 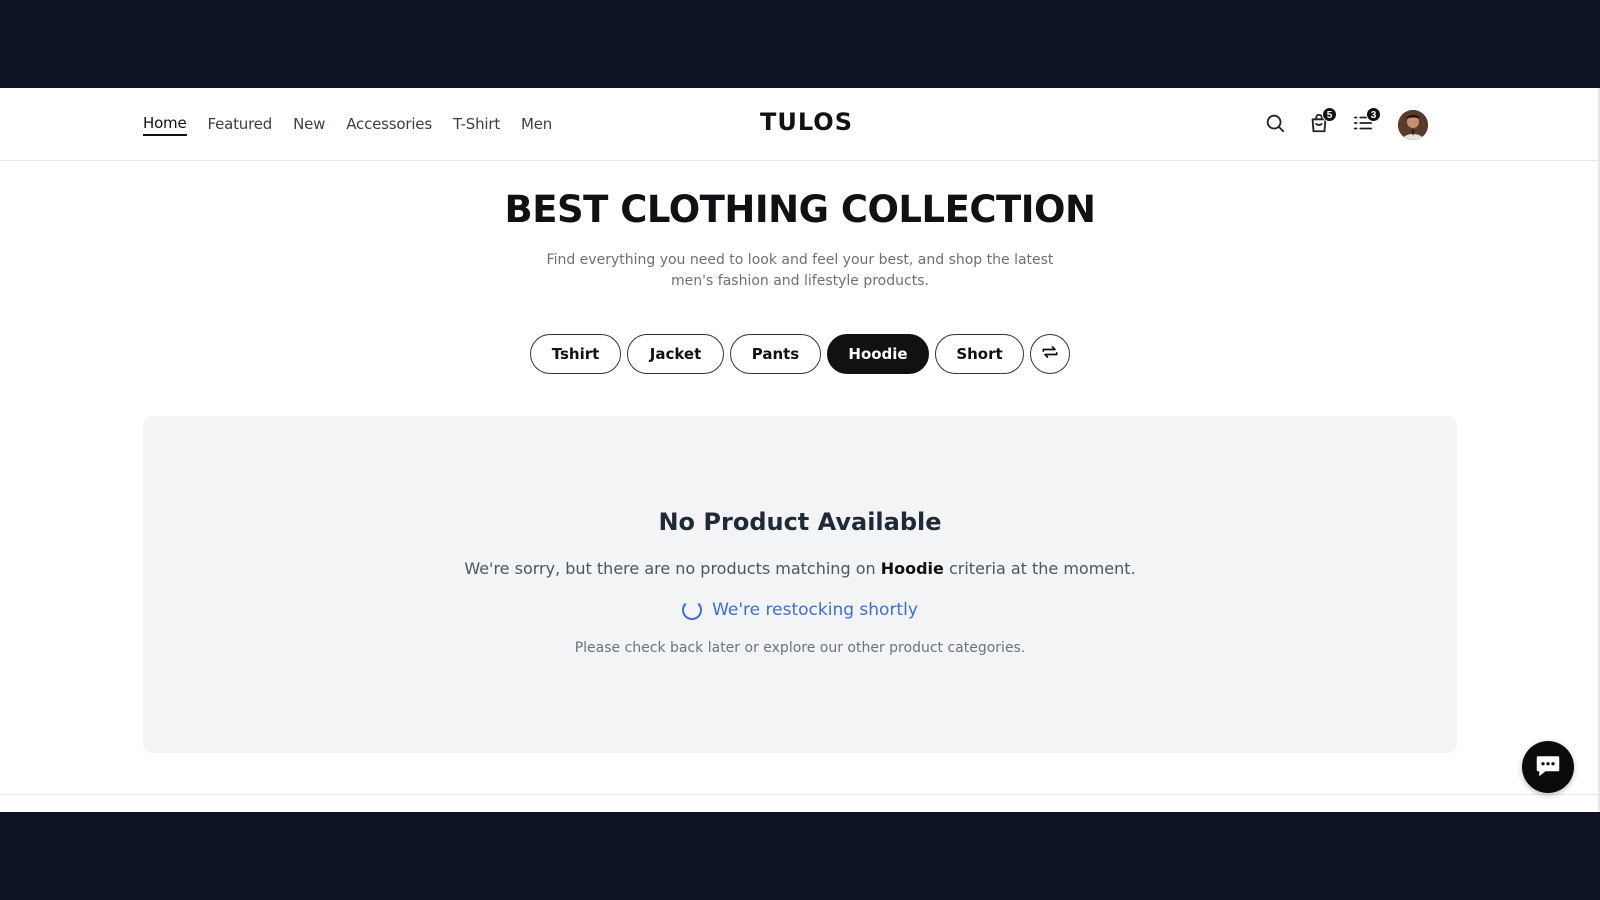 What do you see at coordinates (800, 44) in the screenshot?
I see `top-frame-bar` at bounding box center [800, 44].